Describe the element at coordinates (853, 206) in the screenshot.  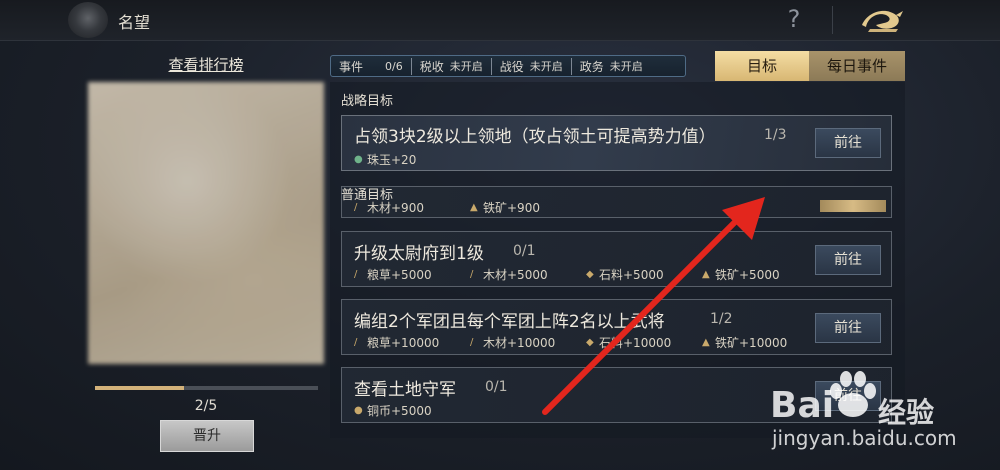
I see `go-button` at that location.